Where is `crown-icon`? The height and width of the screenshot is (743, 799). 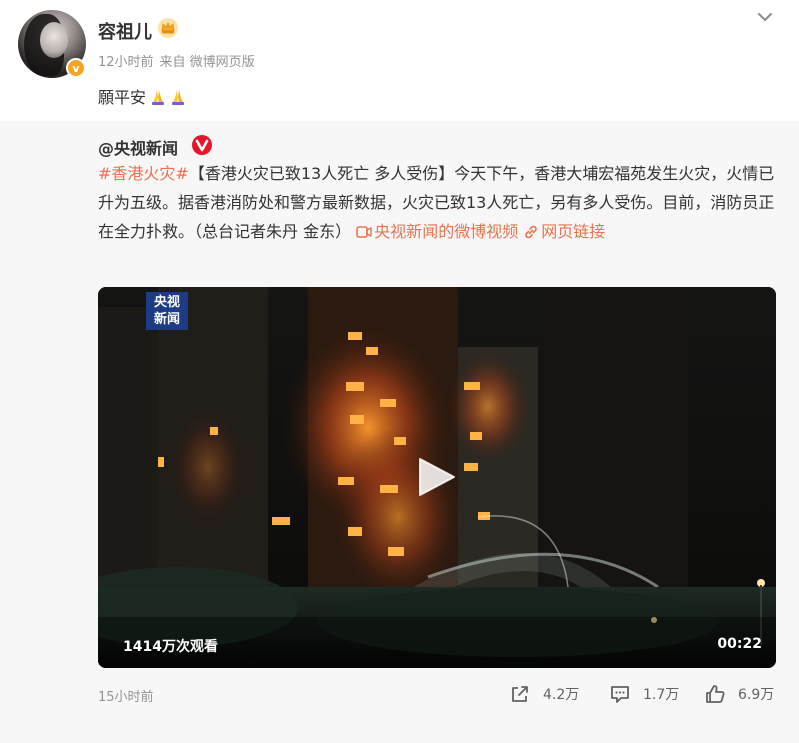
crown-icon is located at coordinates (168, 28).